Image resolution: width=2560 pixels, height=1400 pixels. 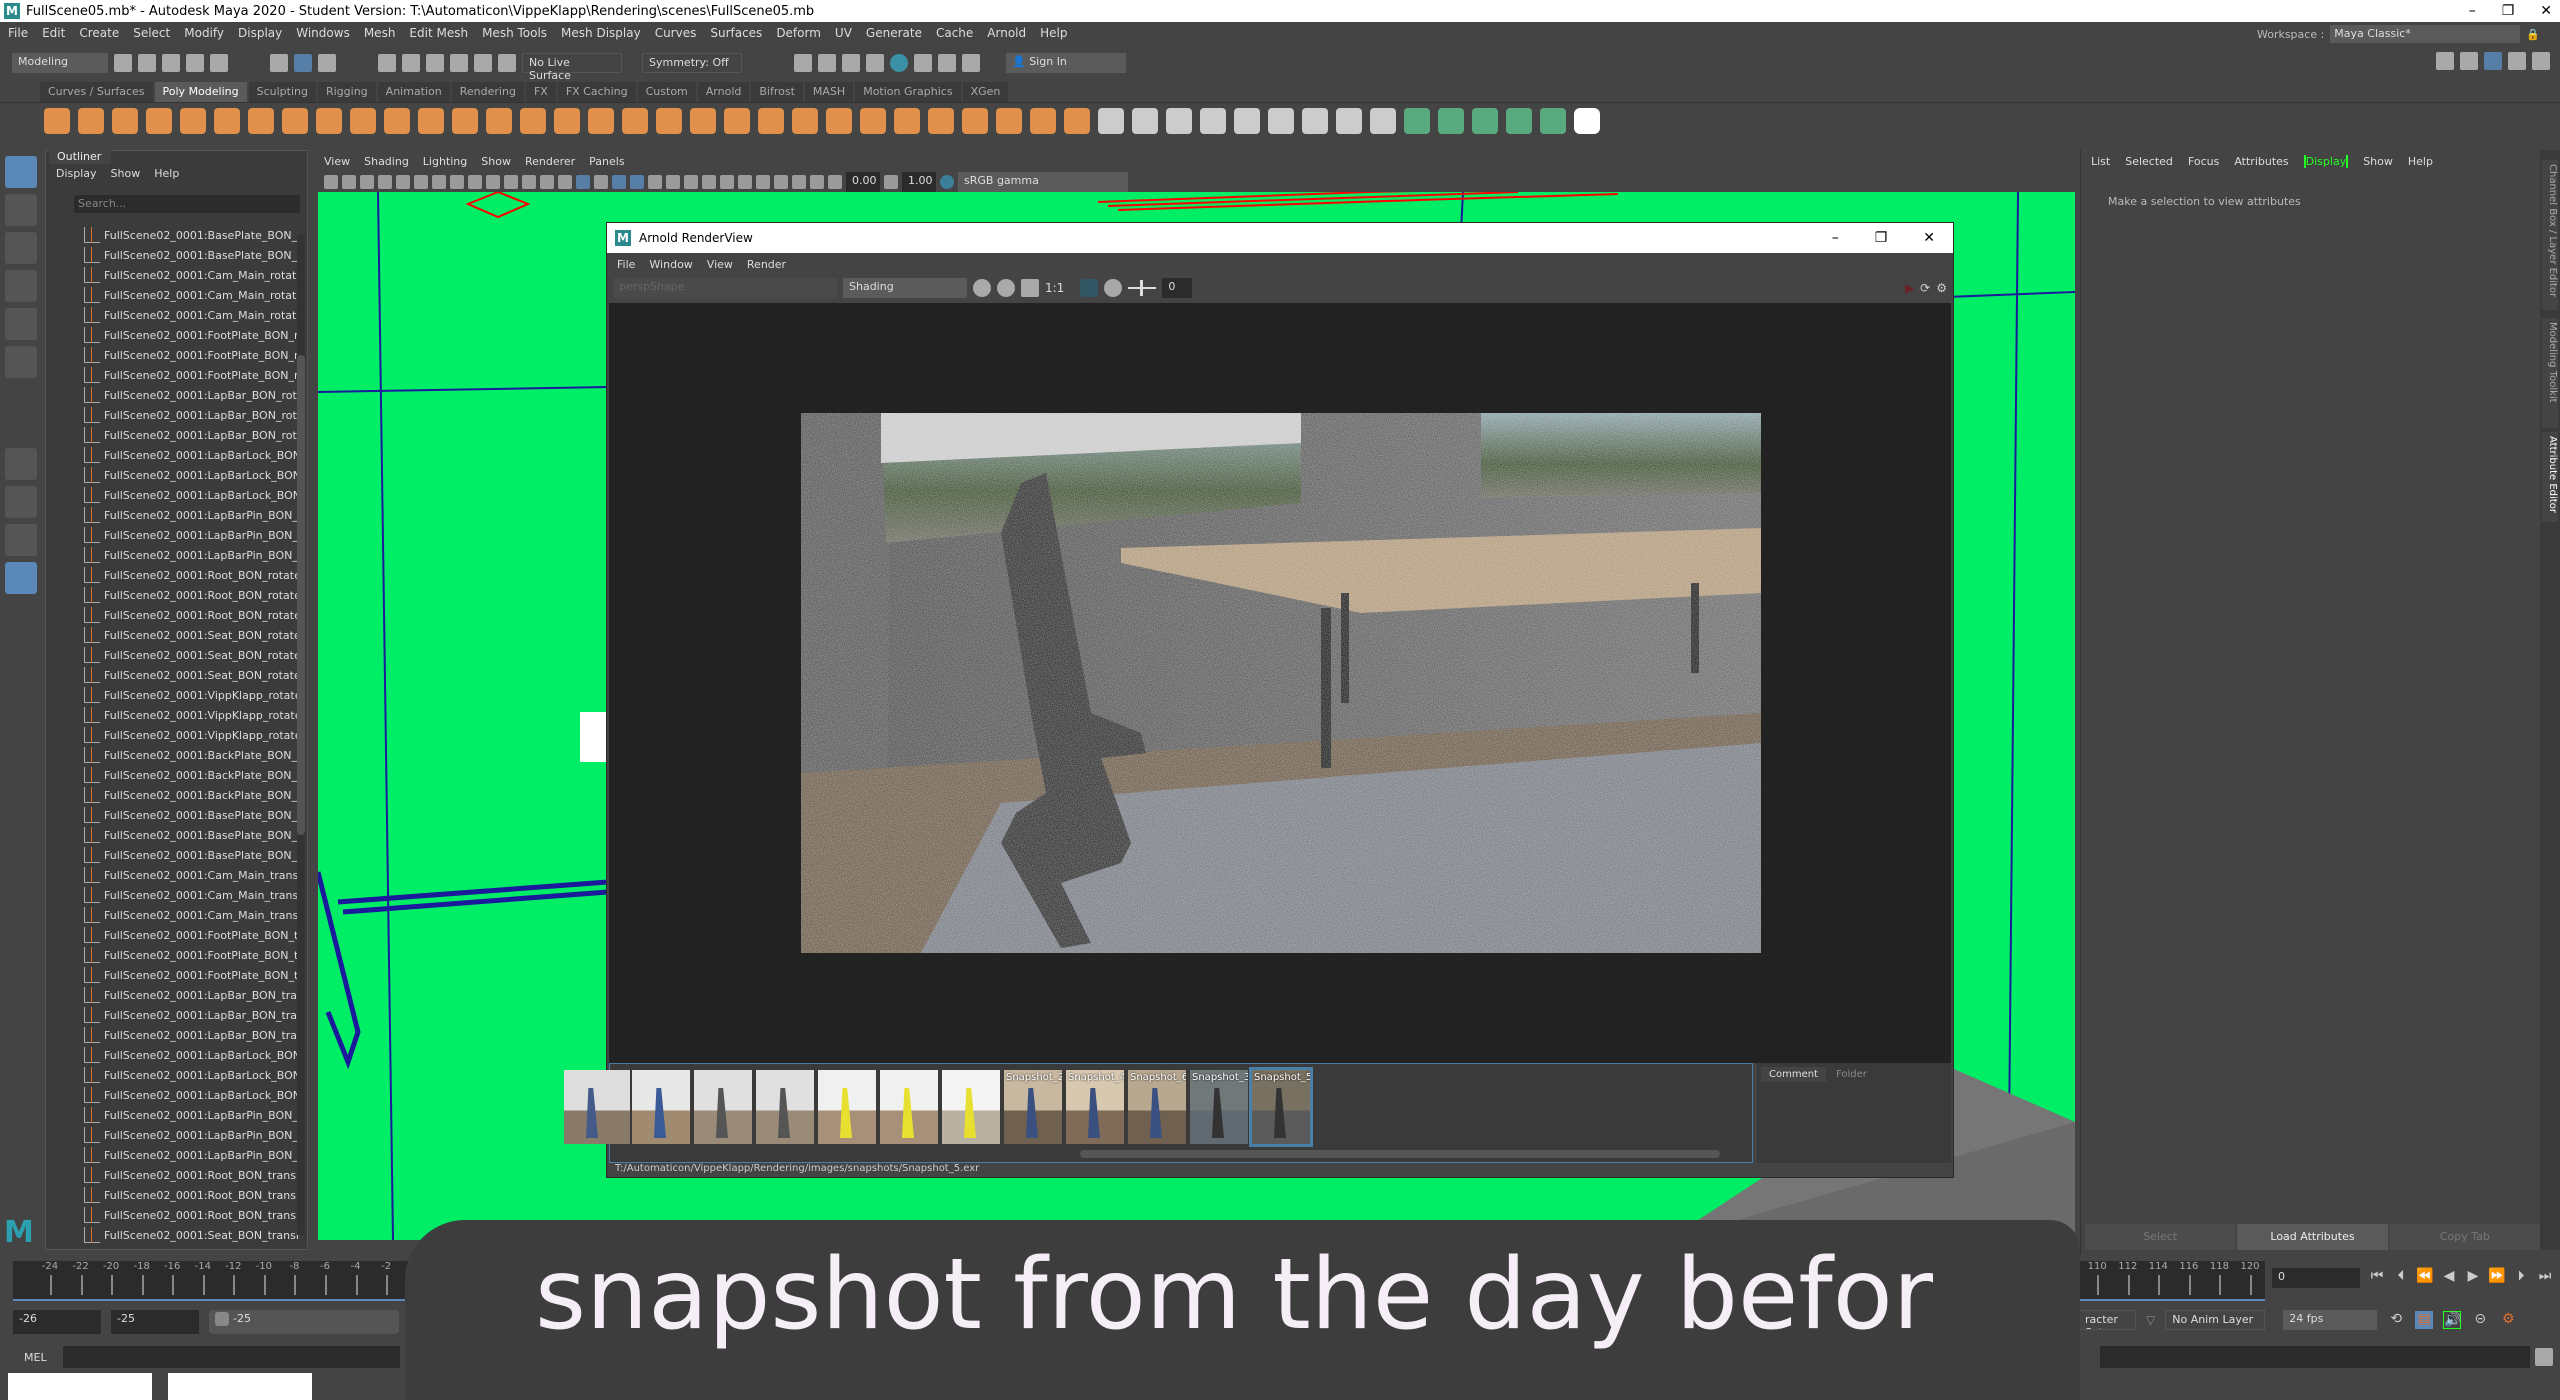 I want to click on display-channel-icon, so click(x=982, y=288).